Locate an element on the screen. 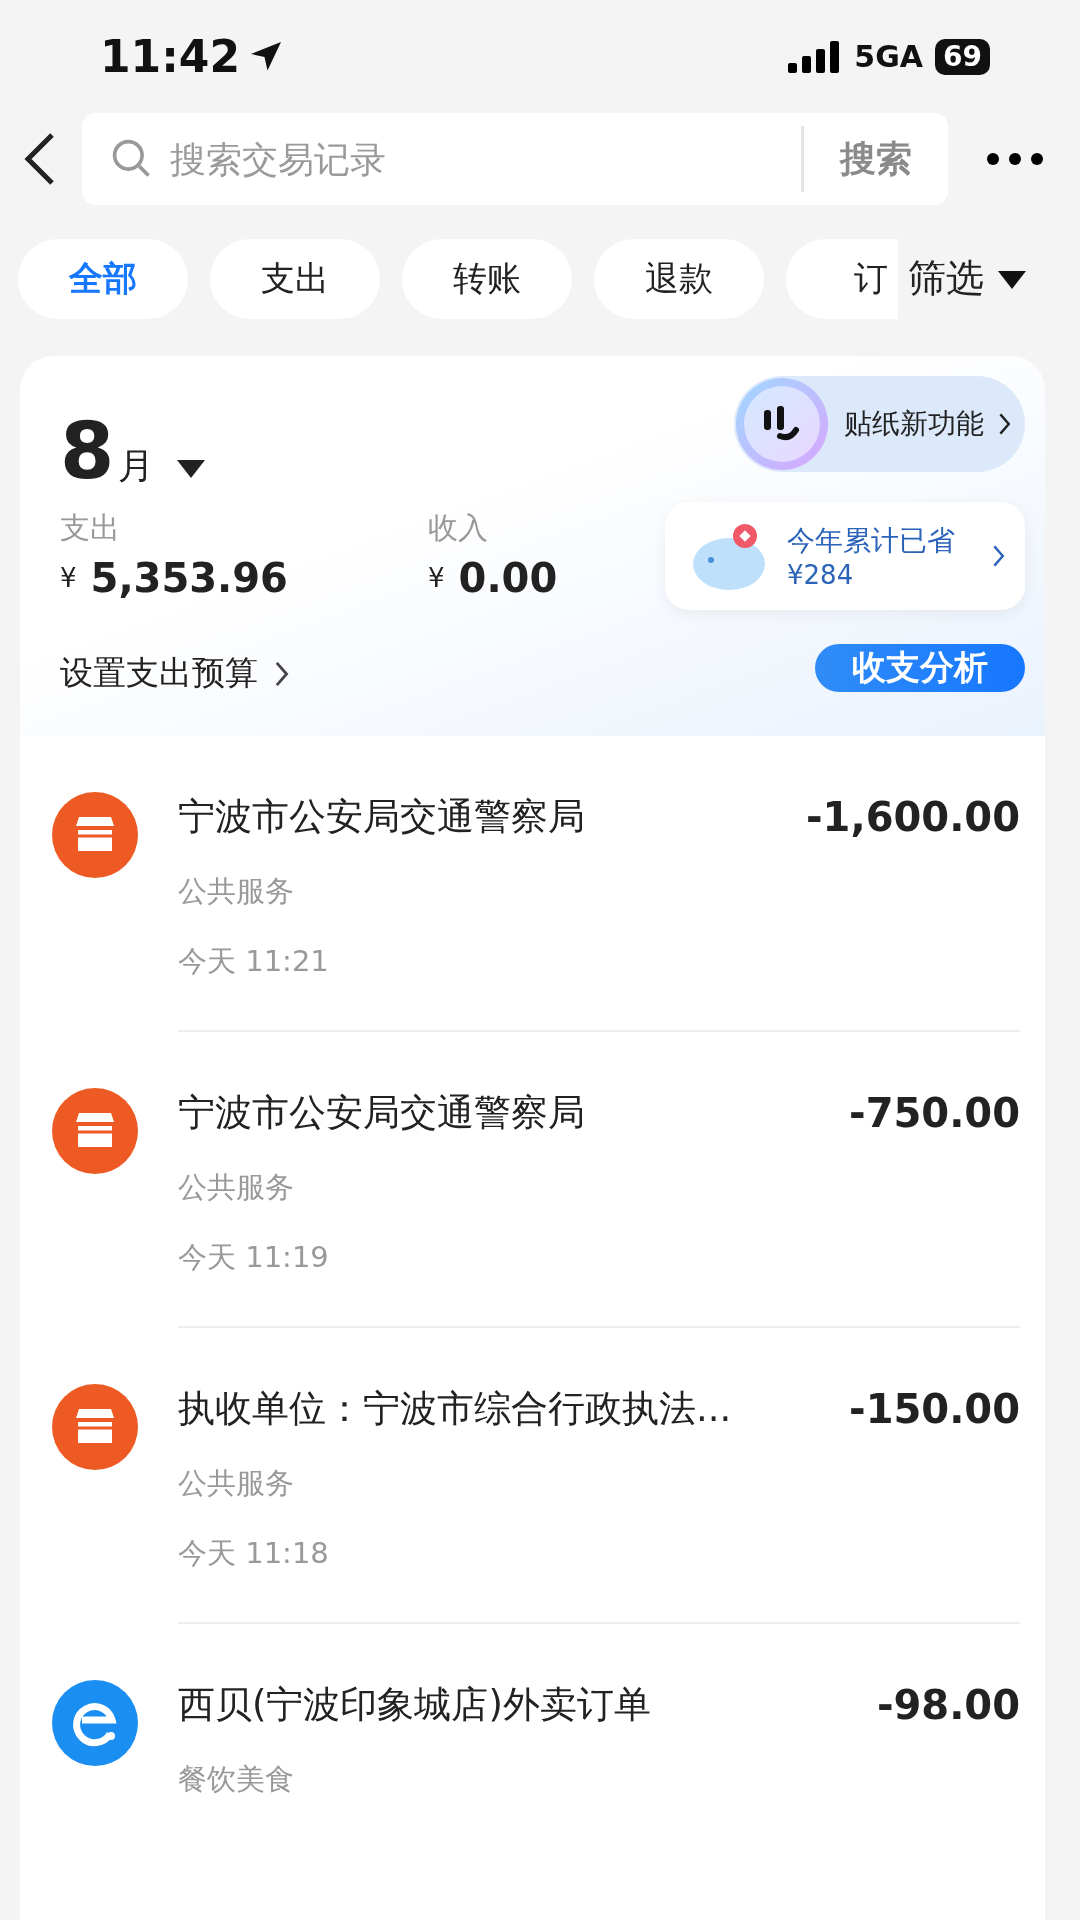  amount: -150.00 is located at coordinates (934, 1409).